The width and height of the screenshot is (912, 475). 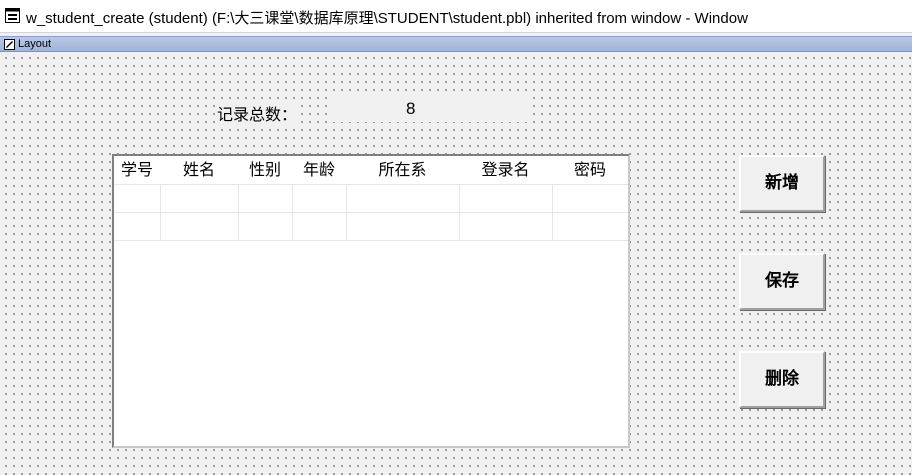 I want to click on layout-tab-bar: Layout, so click(x=456, y=44).